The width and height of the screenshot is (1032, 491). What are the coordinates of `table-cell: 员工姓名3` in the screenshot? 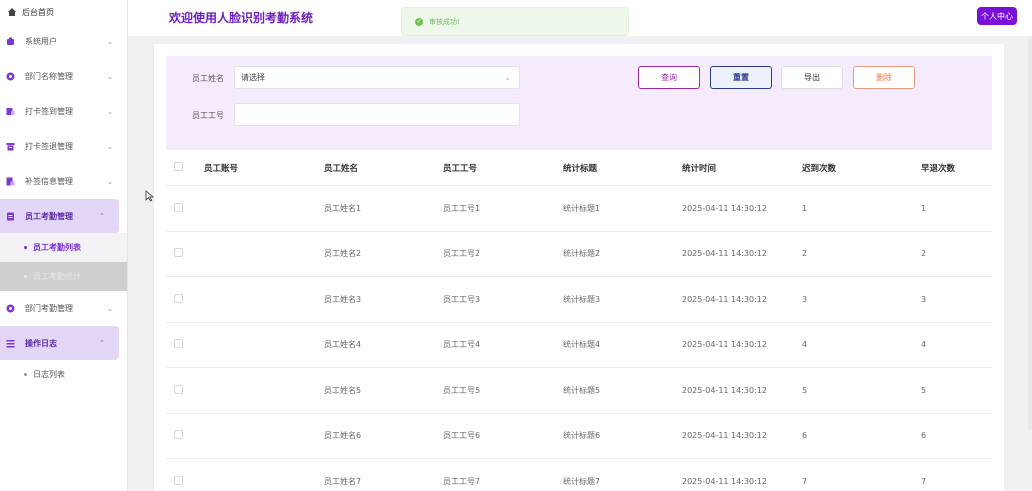 It's located at (343, 299).